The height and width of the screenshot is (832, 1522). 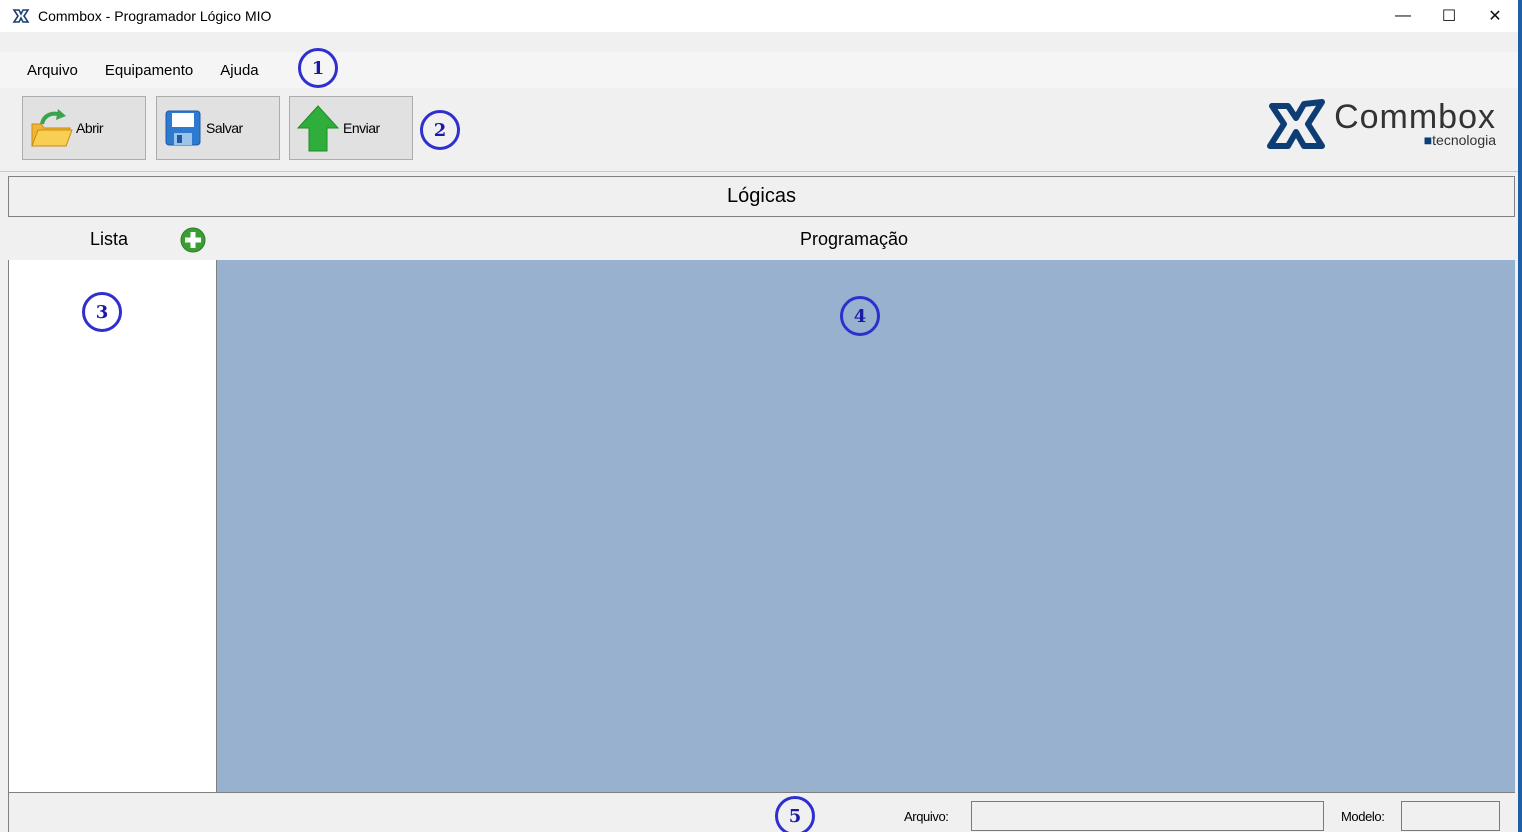 What do you see at coordinates (1363, 816) in the screenshot?
I see `model-label: Modelo:` at bounding box center [1363, 816].